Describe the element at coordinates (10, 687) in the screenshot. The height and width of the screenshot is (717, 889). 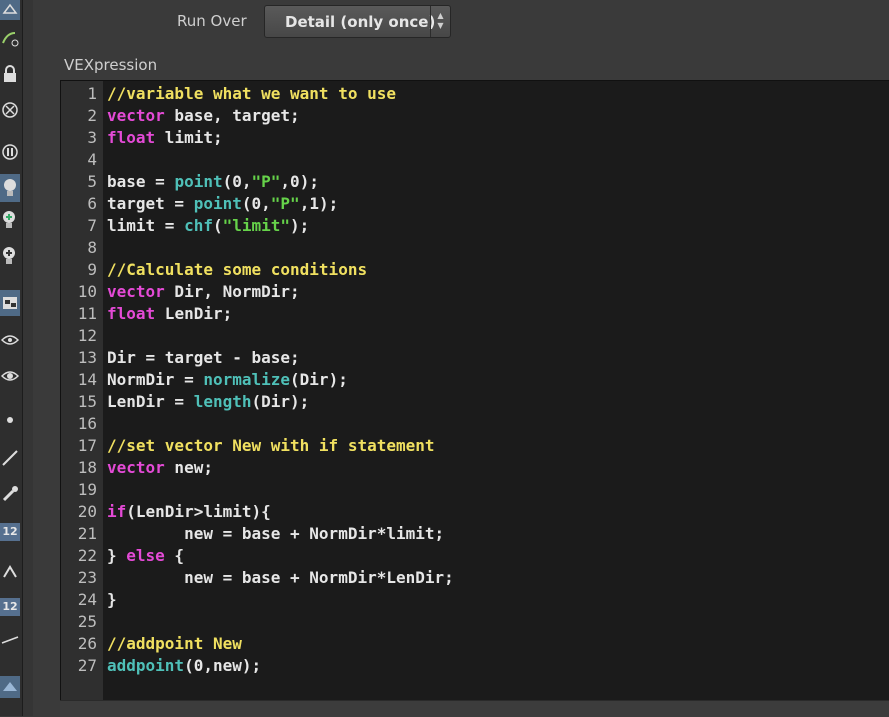
I see `plane-icon` at that location.